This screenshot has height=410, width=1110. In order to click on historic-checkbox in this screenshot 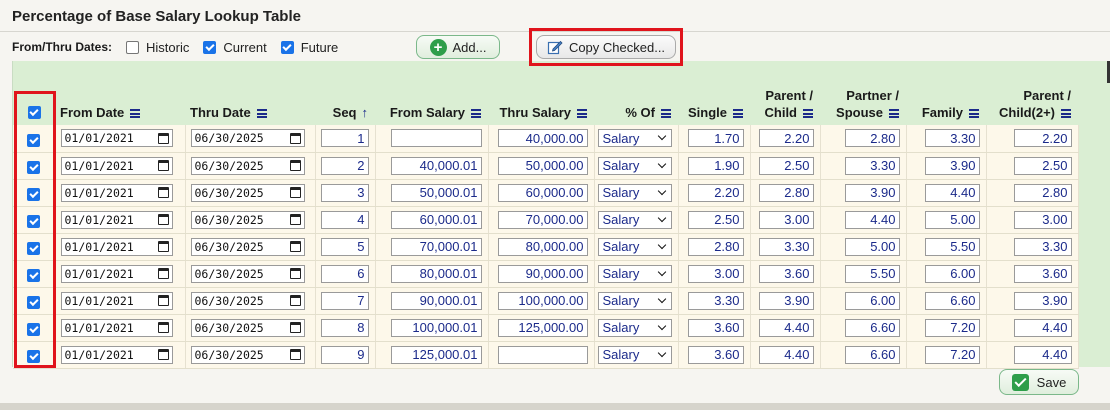, I will do `click(133, 47)`.